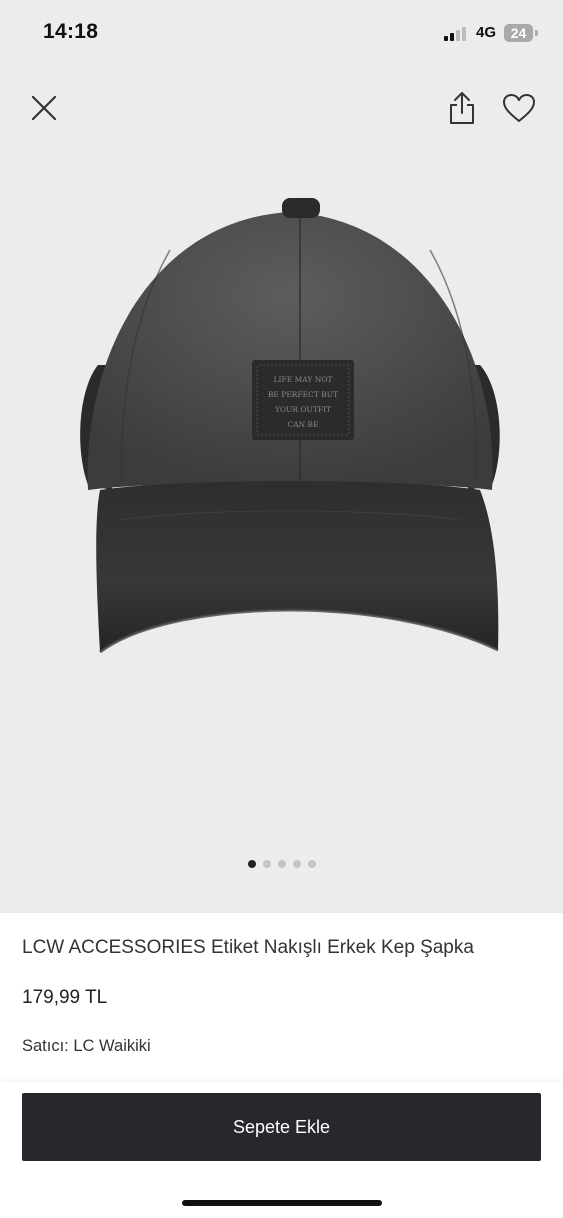 This screenshot has width=563, height=1218. What do you see at coordinates (457, 34) in the screenshot?
I see `signal-icon` at bounding box center [457, 34].